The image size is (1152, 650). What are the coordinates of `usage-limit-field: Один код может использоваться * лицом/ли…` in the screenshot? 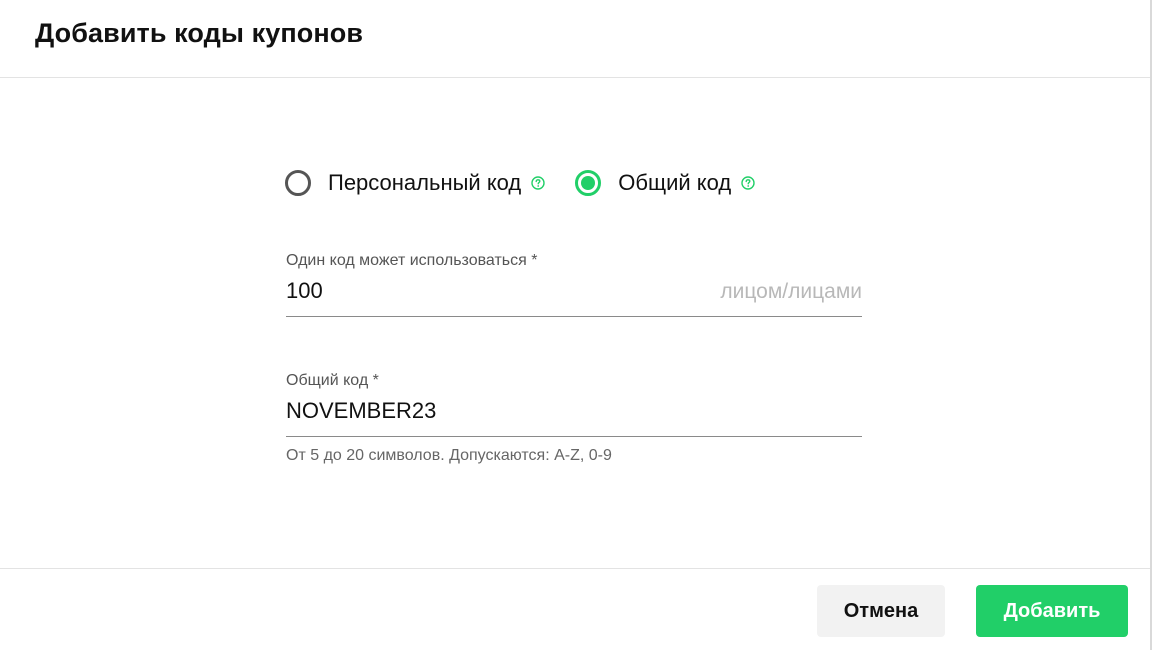 It's located at (574, 284).